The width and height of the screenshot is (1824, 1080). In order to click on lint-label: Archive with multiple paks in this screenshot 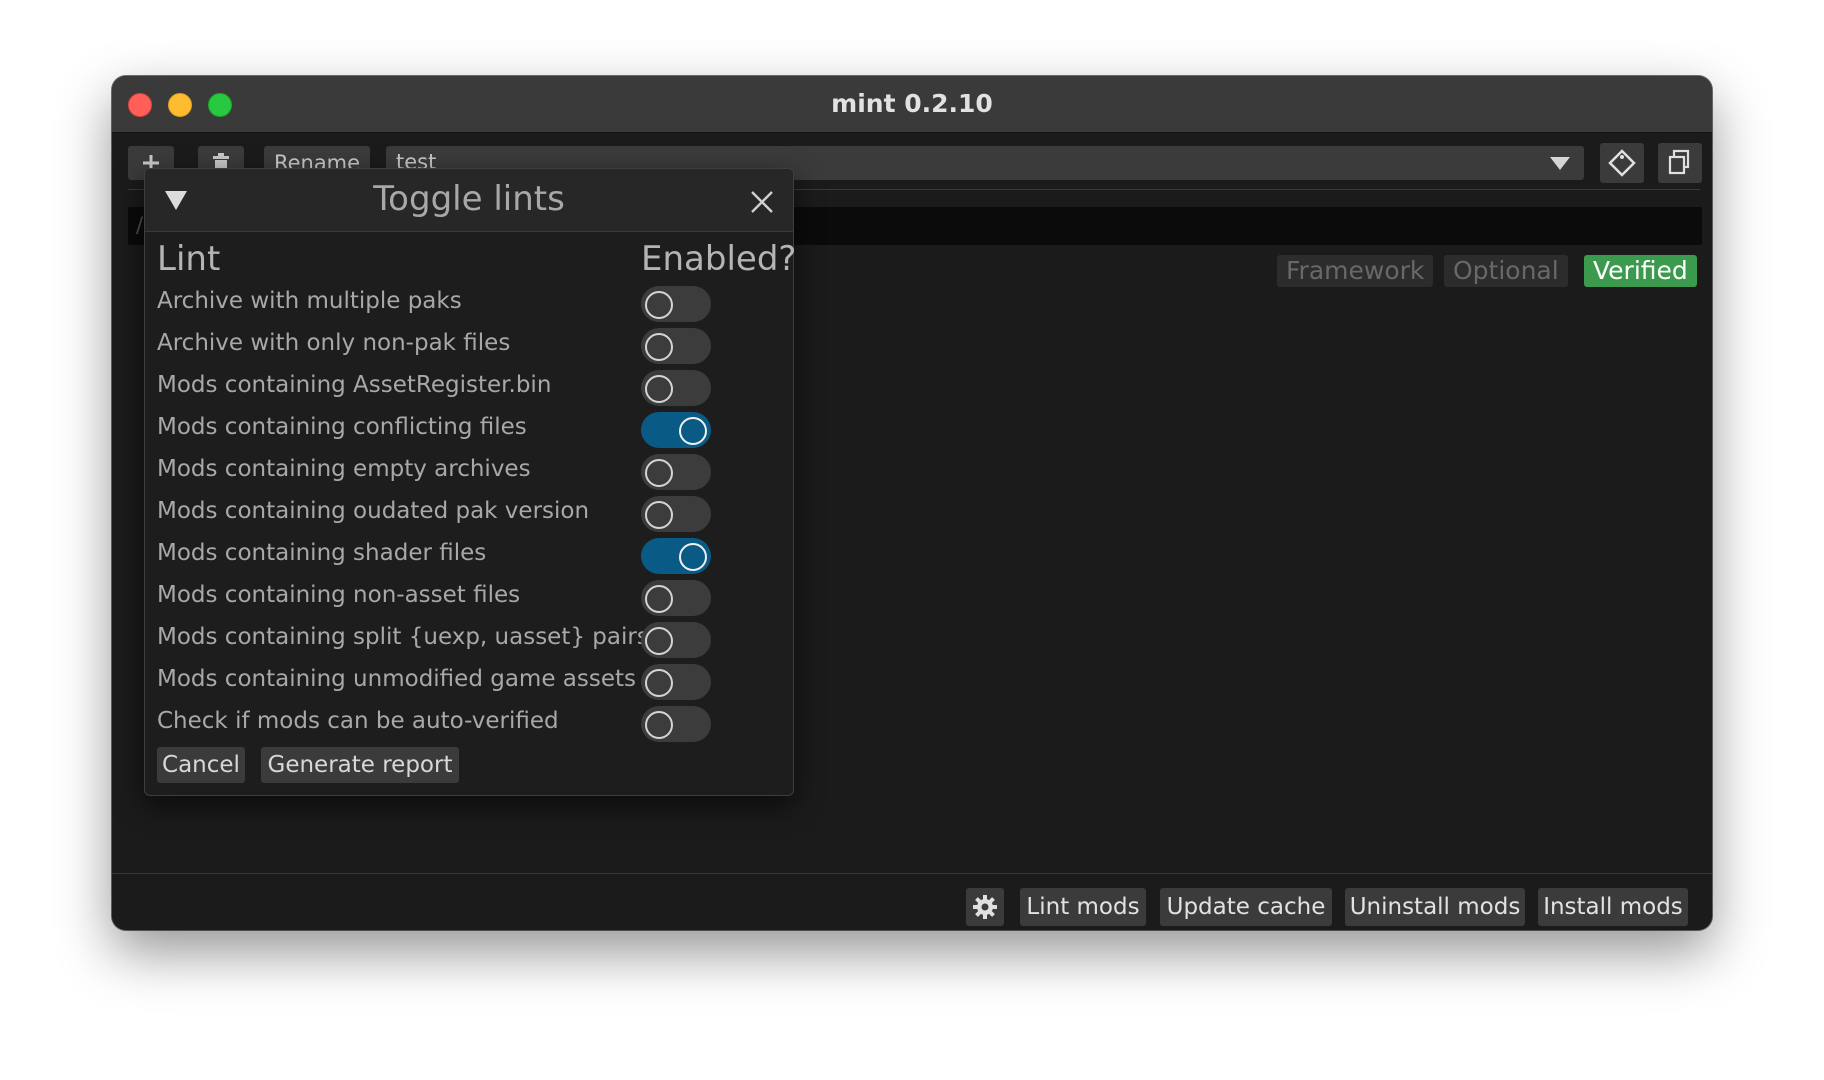, I will do `click(309, 301)`.